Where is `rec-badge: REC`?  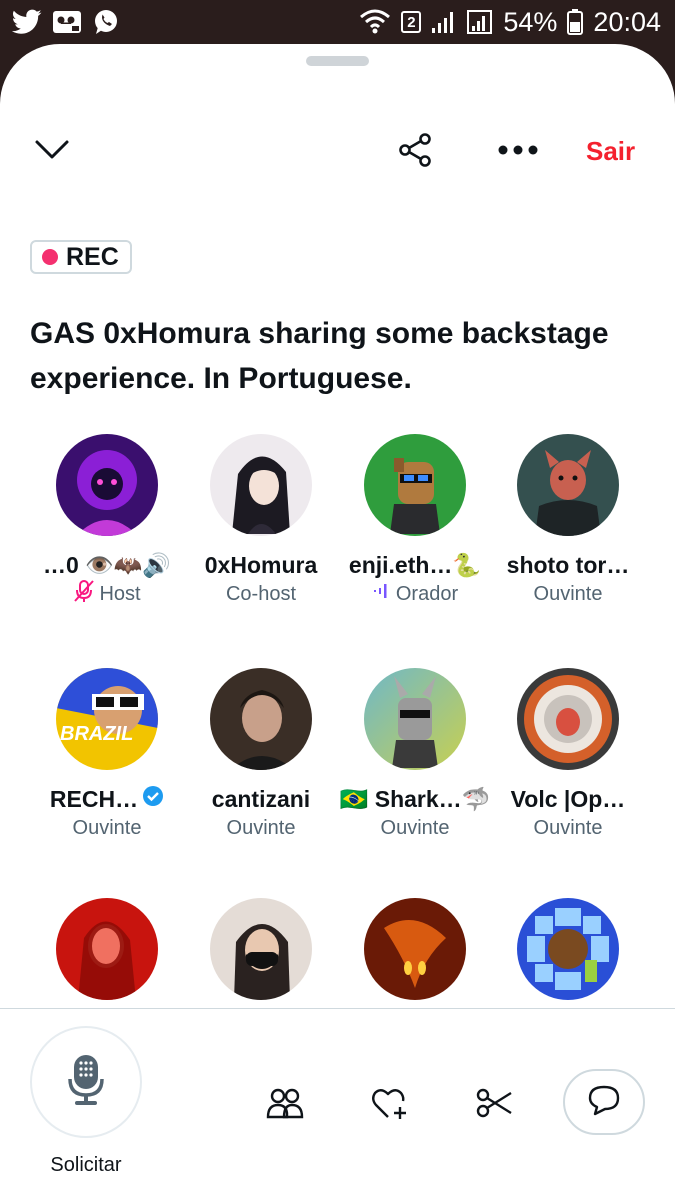
rec-badge: REC is located at coordinates (81, 257).